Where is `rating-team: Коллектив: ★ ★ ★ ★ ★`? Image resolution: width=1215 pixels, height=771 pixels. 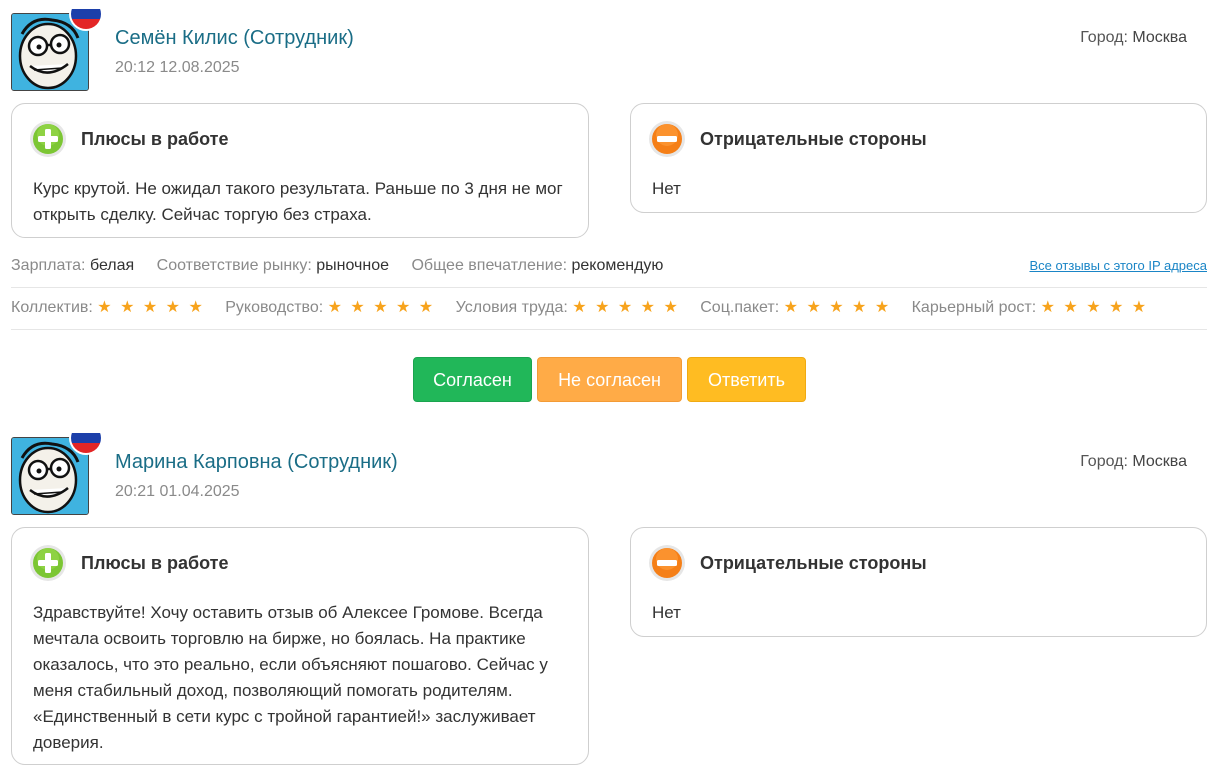
rating-team: Коллектив: ★ ★ ★ ★ ★ is located at coordinates (108, 308).